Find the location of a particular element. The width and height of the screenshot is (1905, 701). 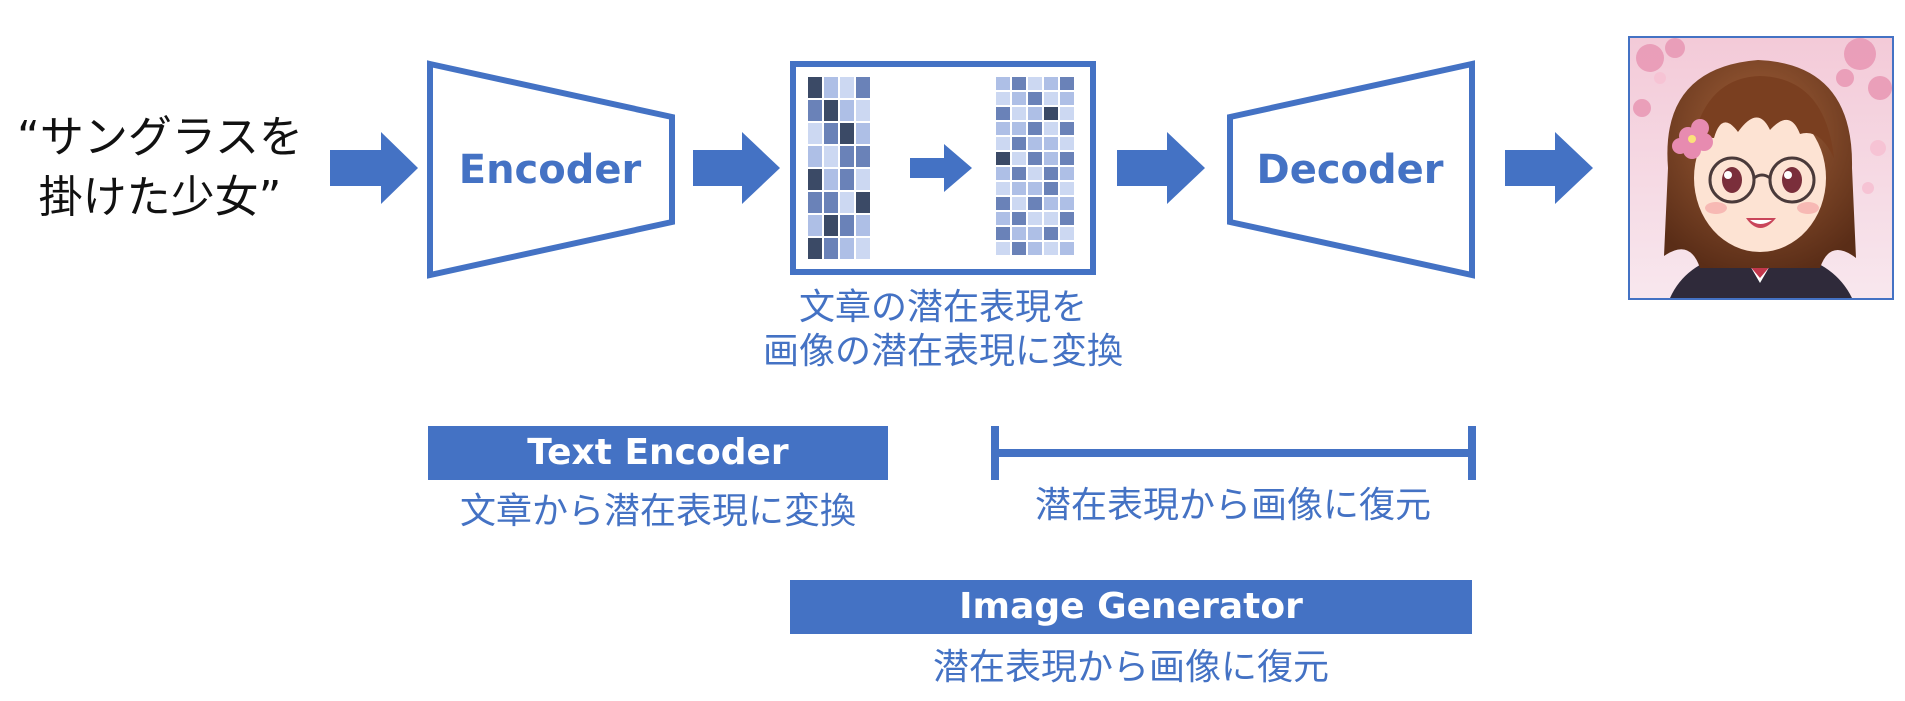

arrow-prompt-to-encoder is located at coordinates (374, 168).